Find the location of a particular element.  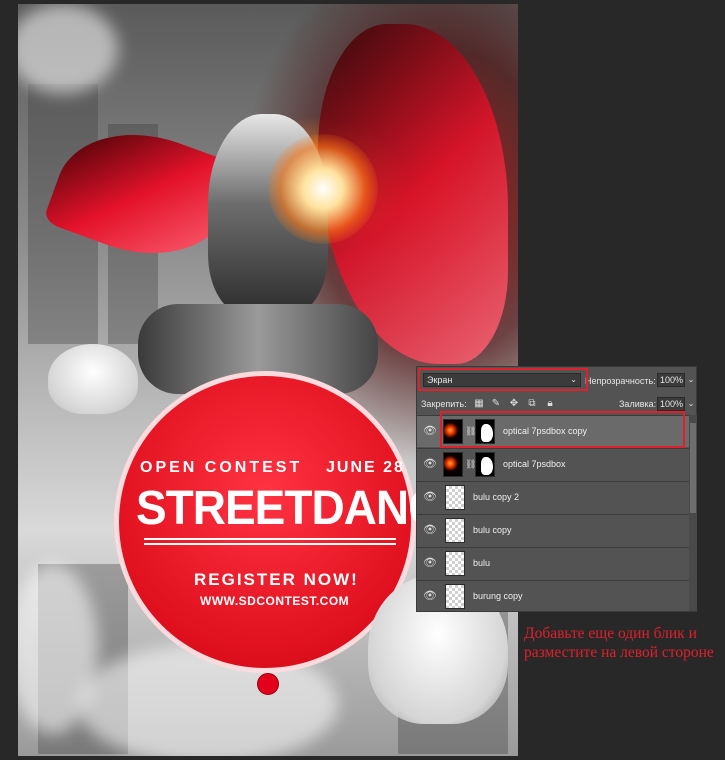

layer-name: bulu copy is located at coordinates (492, 530).